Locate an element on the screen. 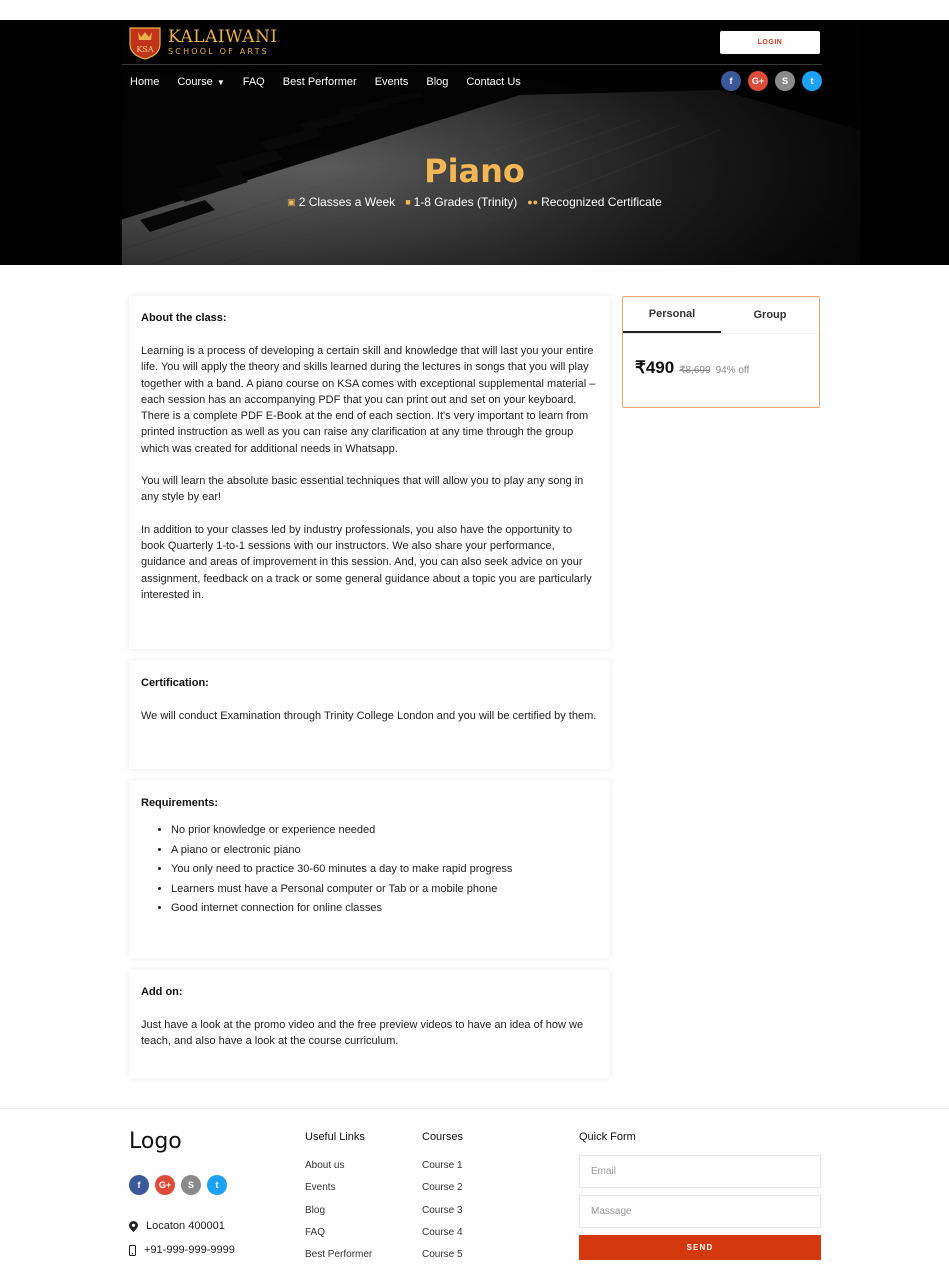  svg-text: KSA is located at coordinates (144, 49).